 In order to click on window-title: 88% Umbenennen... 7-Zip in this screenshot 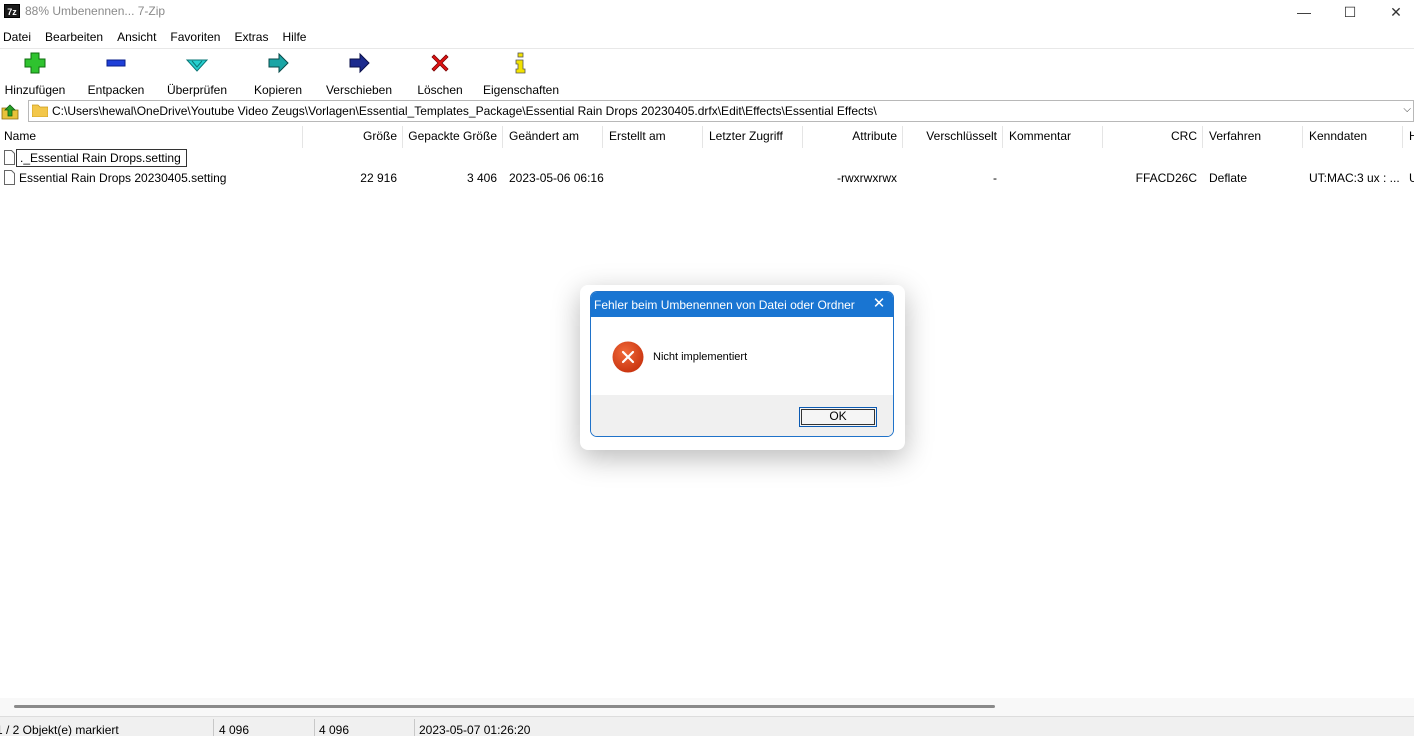, I will do `click(95, 11)`.